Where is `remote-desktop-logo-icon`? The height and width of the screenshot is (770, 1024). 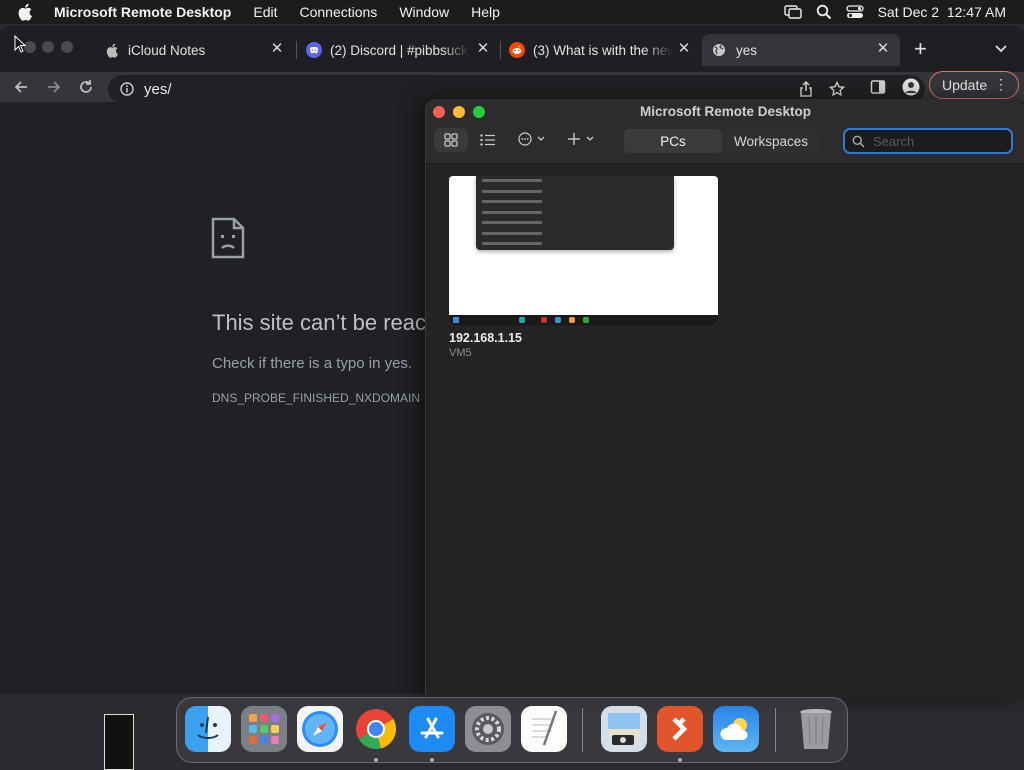 remote-desktop-logo-icon is located at coordinates (680, 729).